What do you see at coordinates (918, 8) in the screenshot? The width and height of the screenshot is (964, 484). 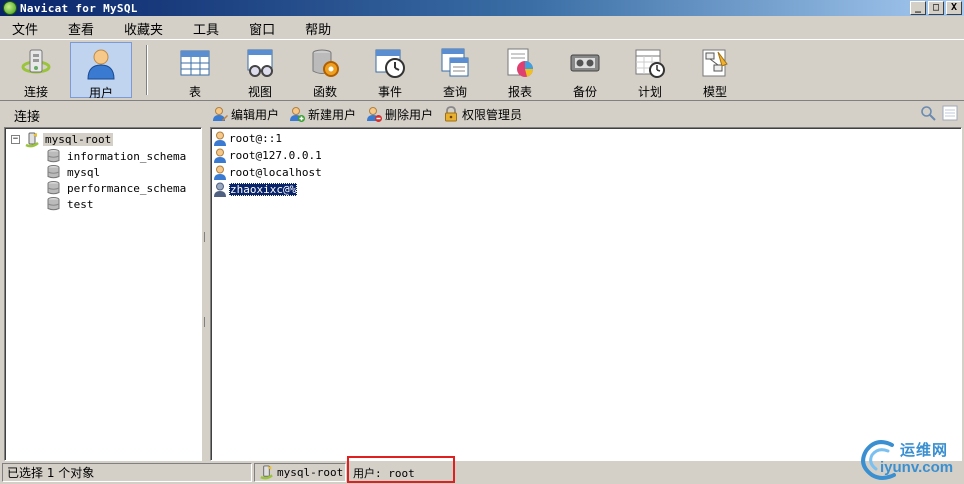 I see `minimize-button: _` at bounding box center [918, 8].